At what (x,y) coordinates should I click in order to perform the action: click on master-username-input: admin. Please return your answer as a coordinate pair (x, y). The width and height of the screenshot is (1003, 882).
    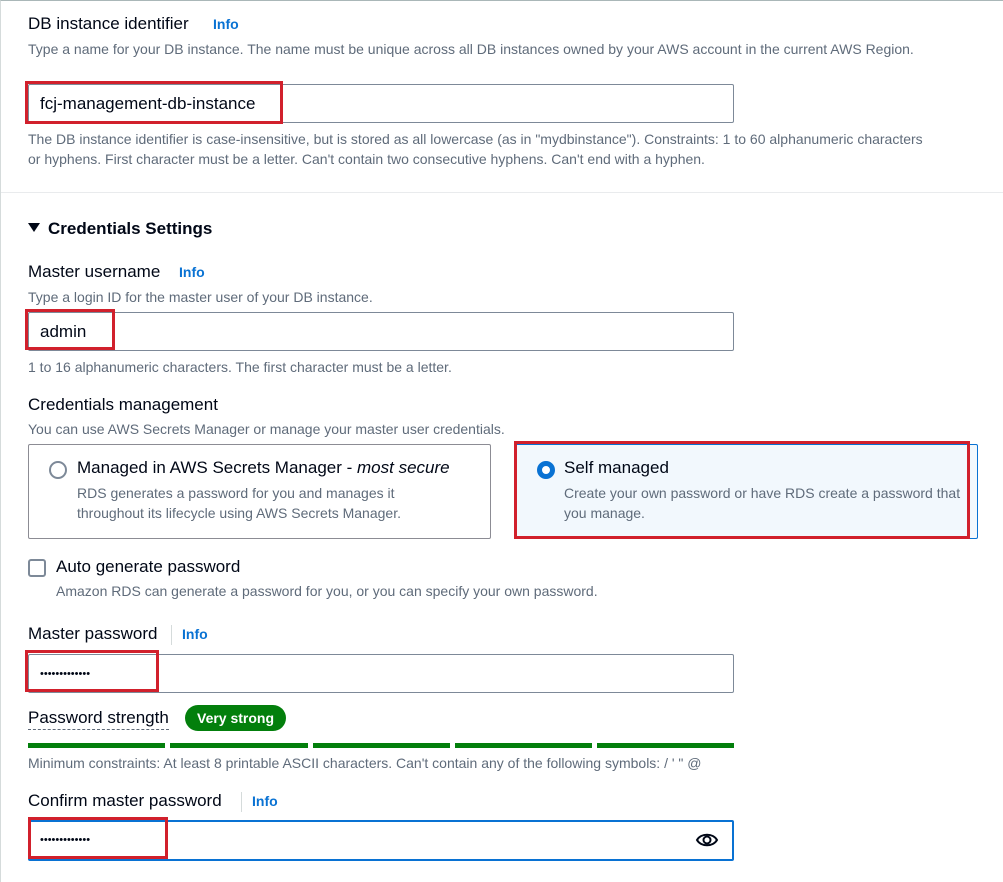
    Looking at the image, I should click on (381, 331).